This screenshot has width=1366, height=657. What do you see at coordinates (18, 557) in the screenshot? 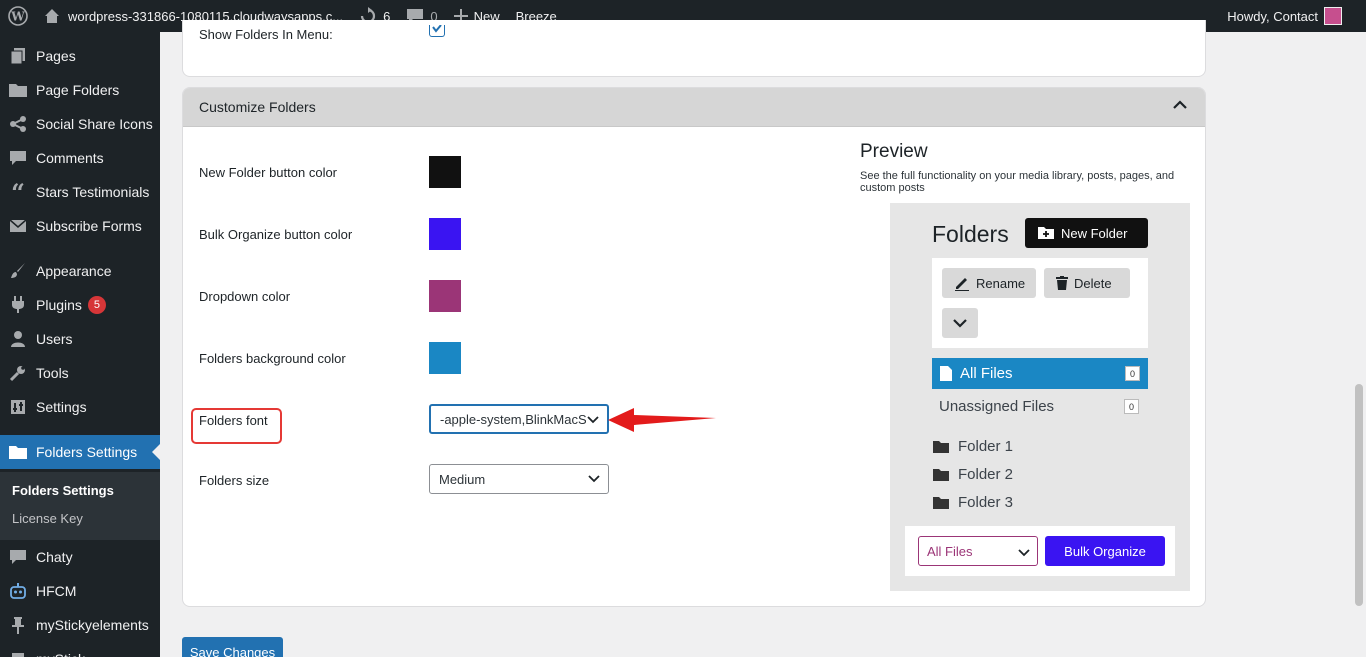
I see `chat-icon` at bounding box center [18, 557].